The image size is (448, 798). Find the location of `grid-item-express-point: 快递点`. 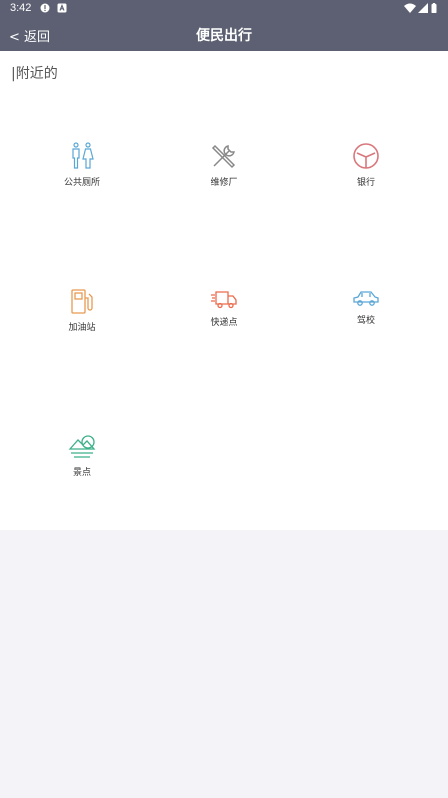

grid-item-express-point: 快递点 is located at coordinates (224, 323).